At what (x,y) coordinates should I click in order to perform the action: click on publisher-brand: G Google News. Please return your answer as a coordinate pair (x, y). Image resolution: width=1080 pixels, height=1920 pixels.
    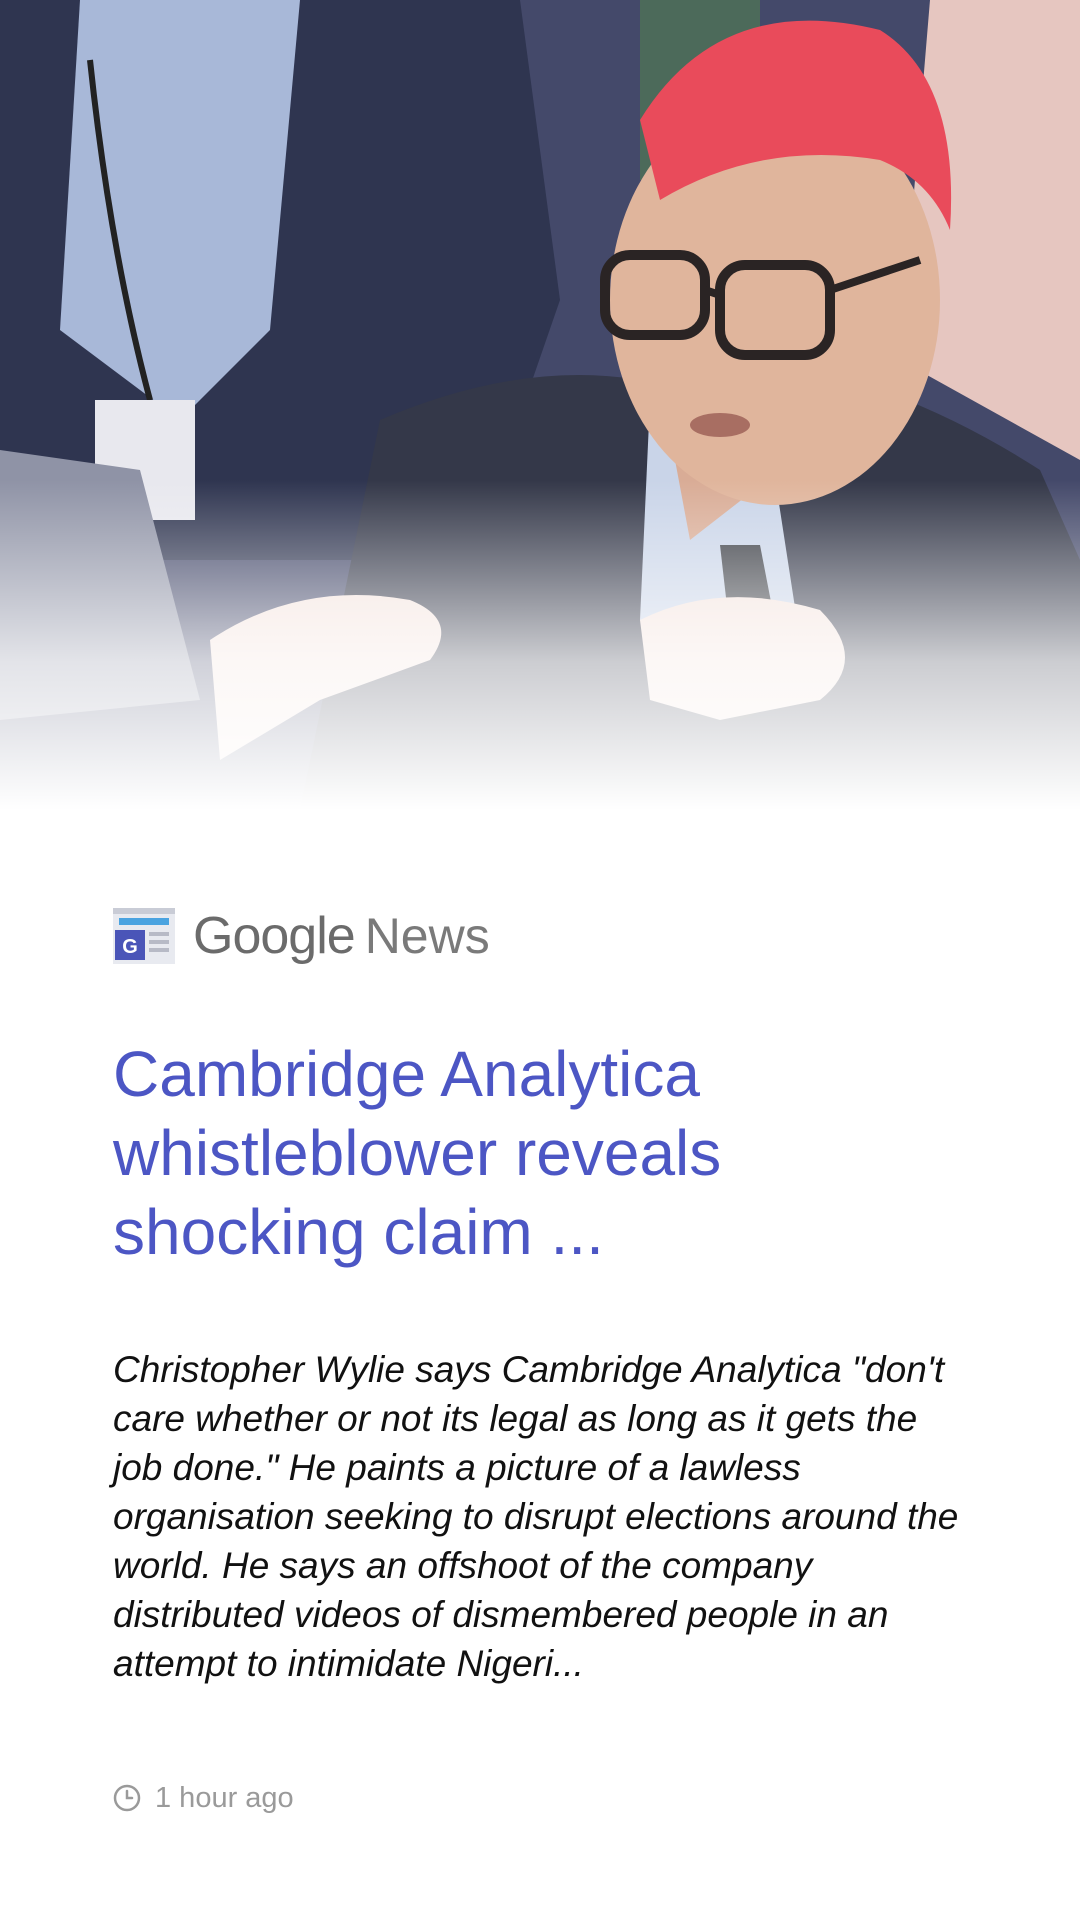
    Looking at the image, I should click on (301, 936).